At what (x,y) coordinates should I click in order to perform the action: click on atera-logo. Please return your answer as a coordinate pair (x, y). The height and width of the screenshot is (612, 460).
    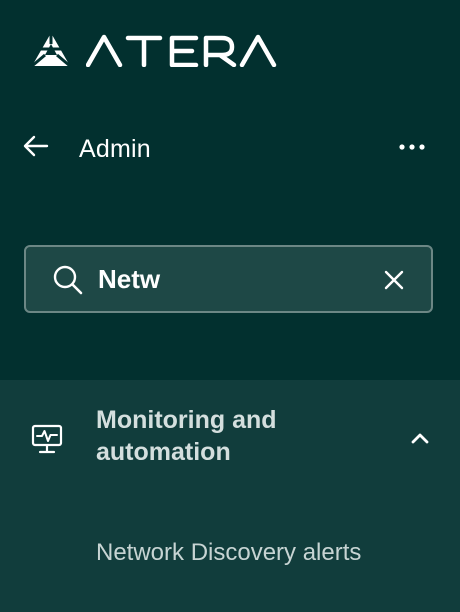
    Looking at the image, I should click on (154, 50).